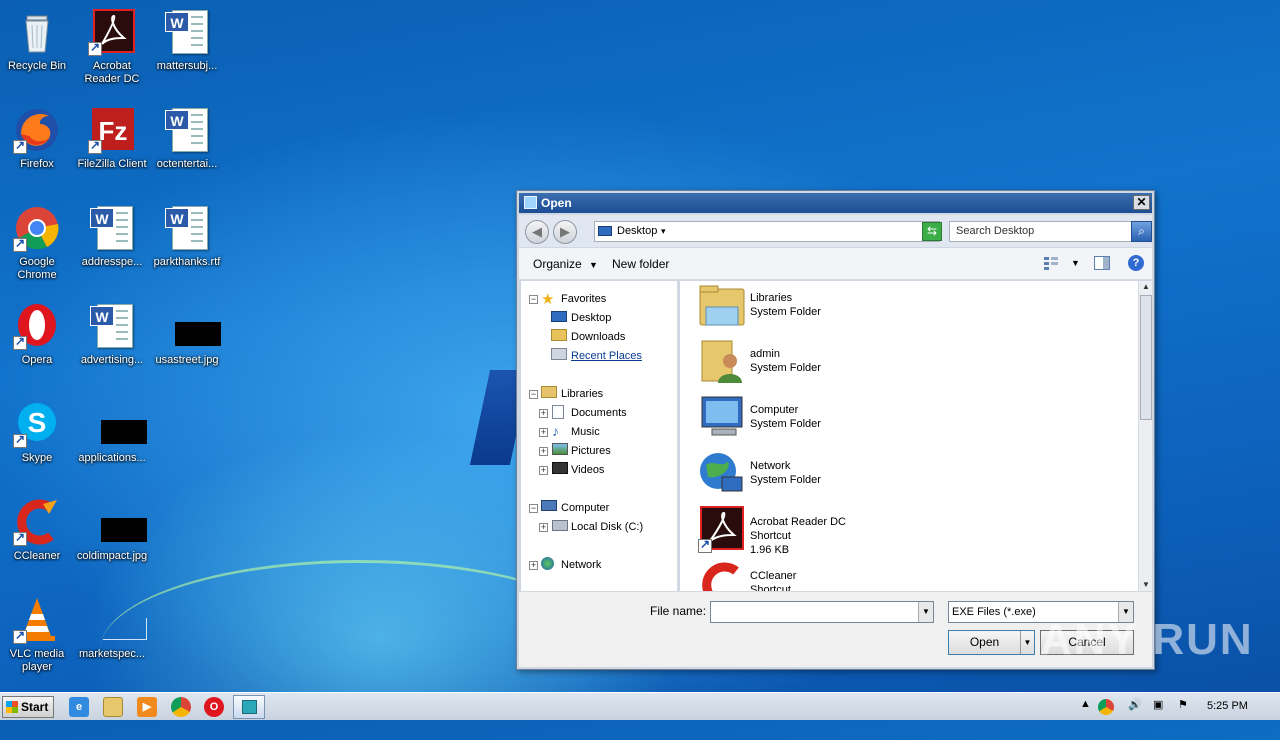 This screenshot has width=1280, height=740. I want to click on acrobat-icon, so click(722, 529).